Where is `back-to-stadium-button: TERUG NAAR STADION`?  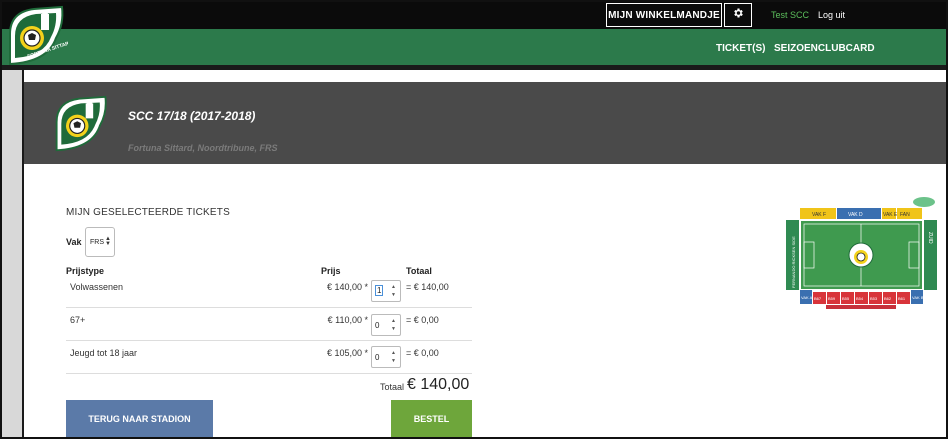
back-to-stadium-button: TERUG NAAR STADION is located at coordinates (139, 418).